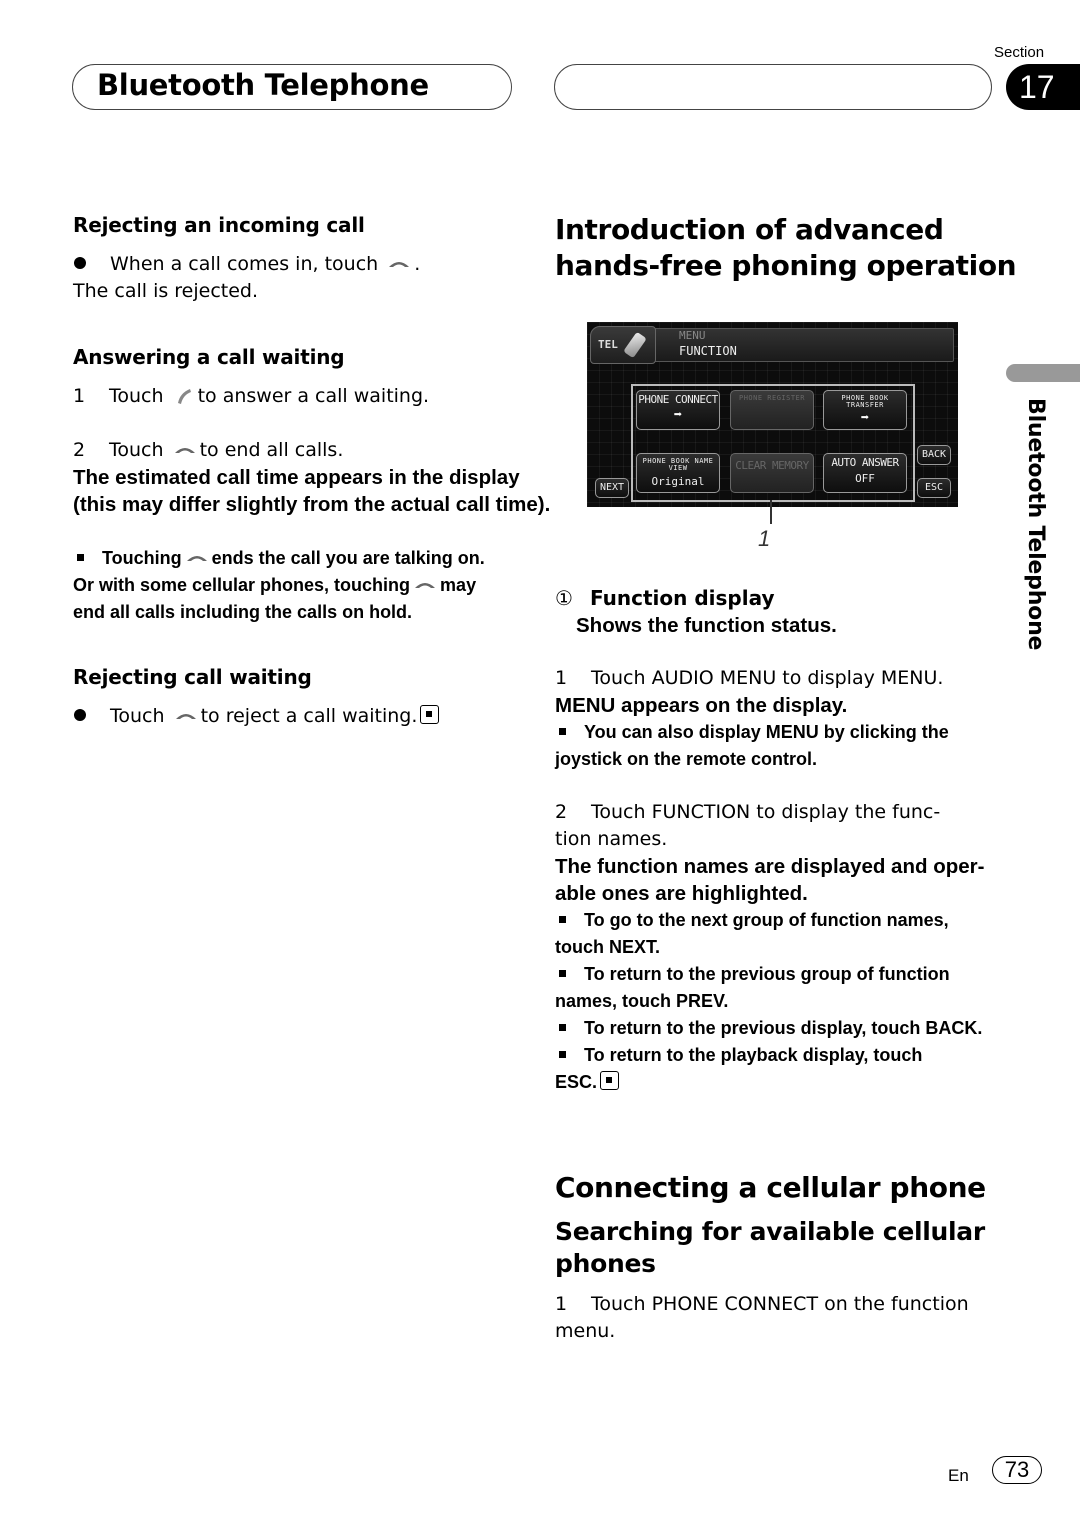 Image resolution: width=1080 pixels, height=1529 pixels. What do you see at coordinates (166, 291) in the screenshot?
I see `rejecting-incoming-result: The call is rejected.` at bounding box center [166, 291].